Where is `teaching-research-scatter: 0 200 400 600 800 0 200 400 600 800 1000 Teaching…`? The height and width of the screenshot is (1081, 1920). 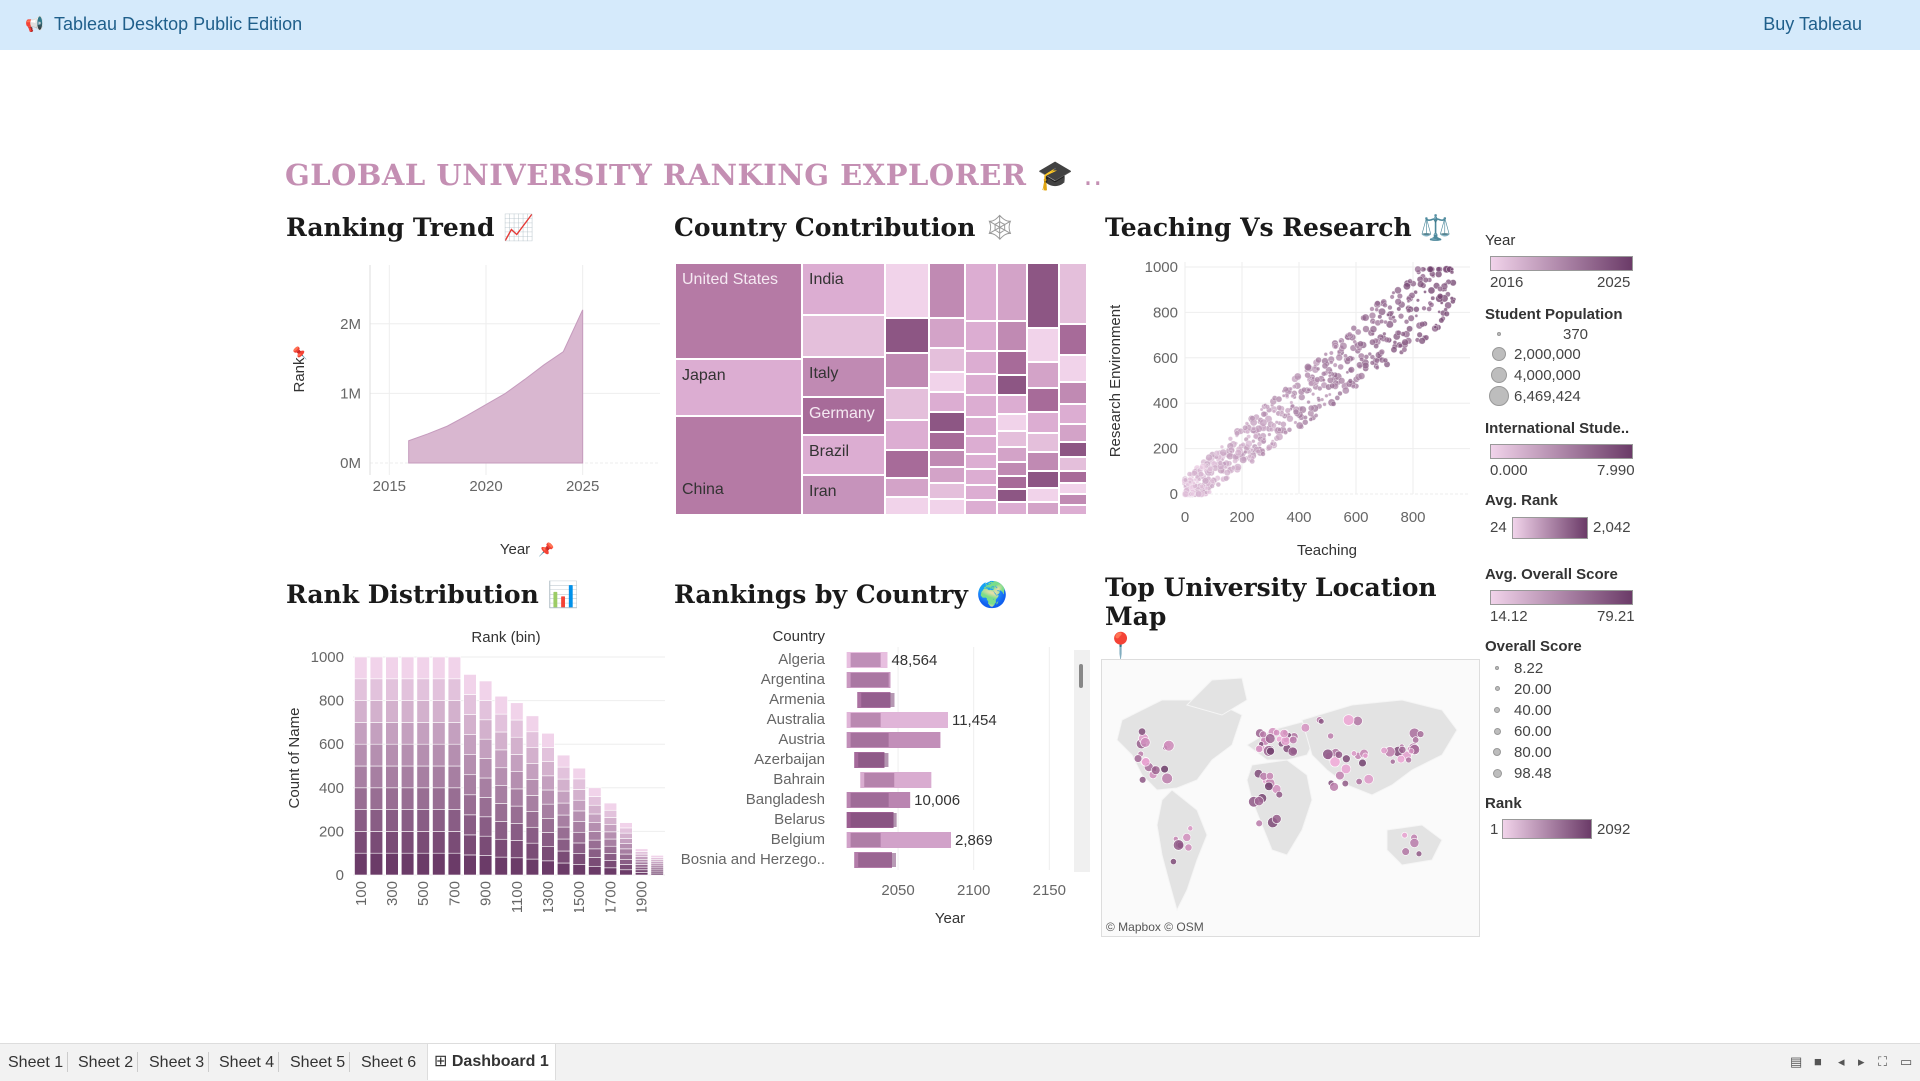
teaching-research-scatter: 0 200 400 600 800 0 200 400 600 800 1000 Teaching… is located at coordinates (1295, 410).